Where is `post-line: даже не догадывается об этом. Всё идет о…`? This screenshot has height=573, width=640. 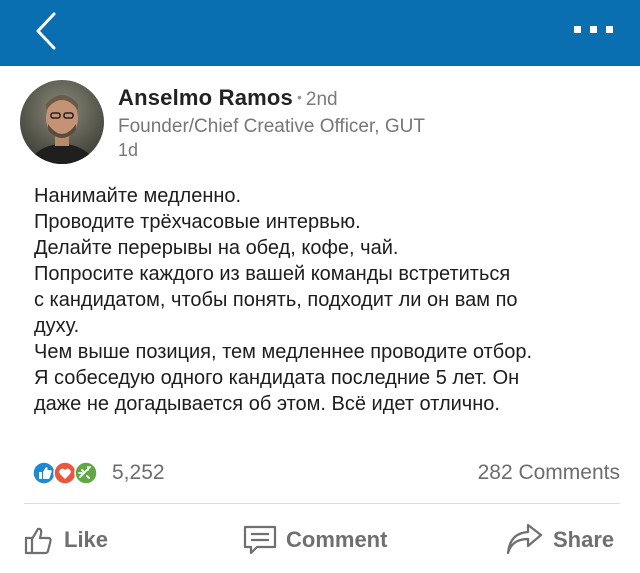
post-line: даже не догадывается об этом. Всё идет о… is located at coordinates (267, 404).